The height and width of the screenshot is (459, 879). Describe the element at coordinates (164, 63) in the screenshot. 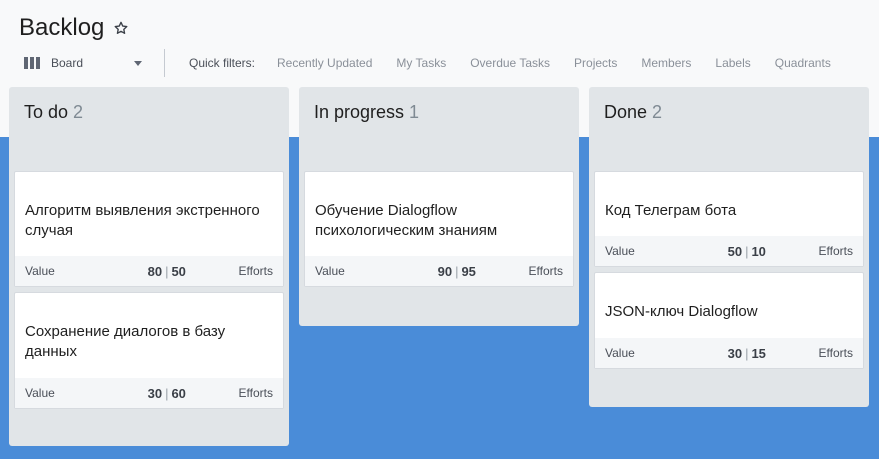

I see `divider` at that location.